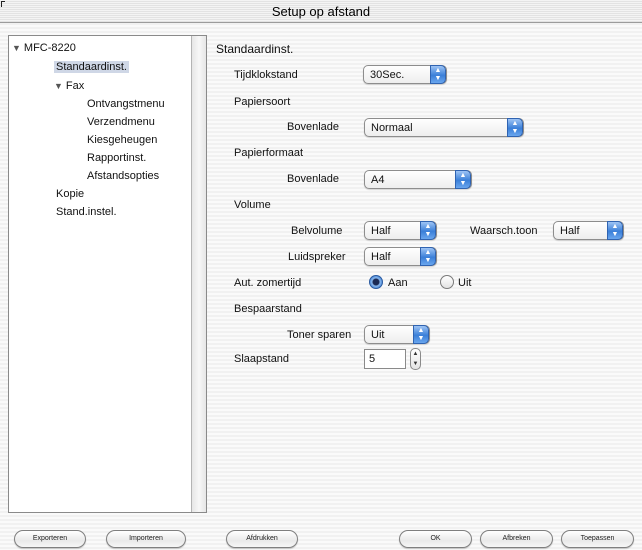 The image size is (642, 550). What do you see at coordinates (262, 539) in the screenshot?
I see `afdrukken-button: Afdrukken` at bounding box center [262, 539].